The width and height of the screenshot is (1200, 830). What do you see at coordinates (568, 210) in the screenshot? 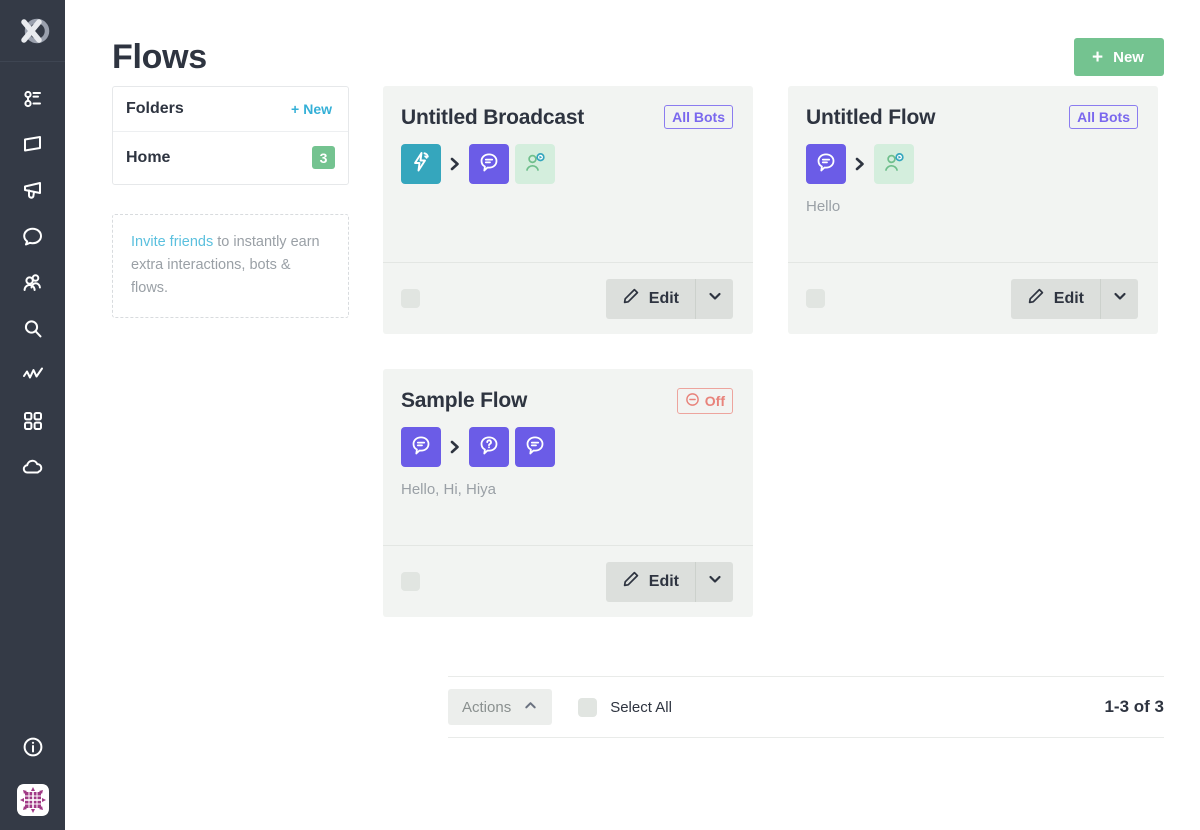
I see `flow-card: Untitled Broadcast All Bots Edit` at bounding box center [568, 210].